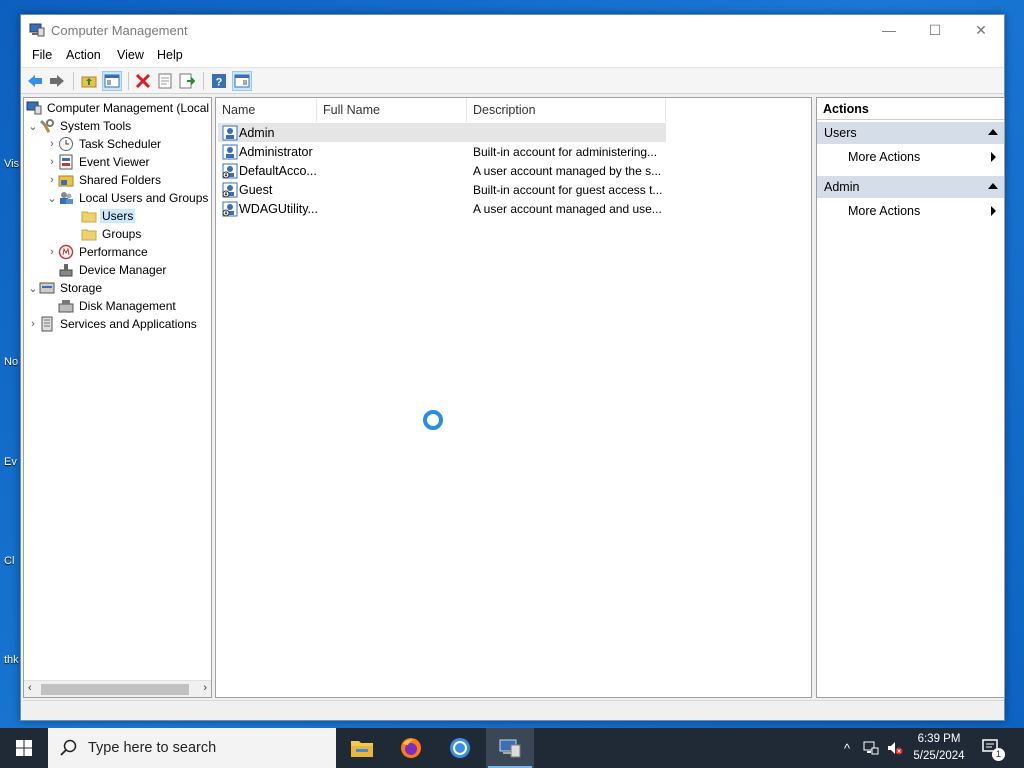  I want to click on actions-section-admin: Admin, so click(910, 187).